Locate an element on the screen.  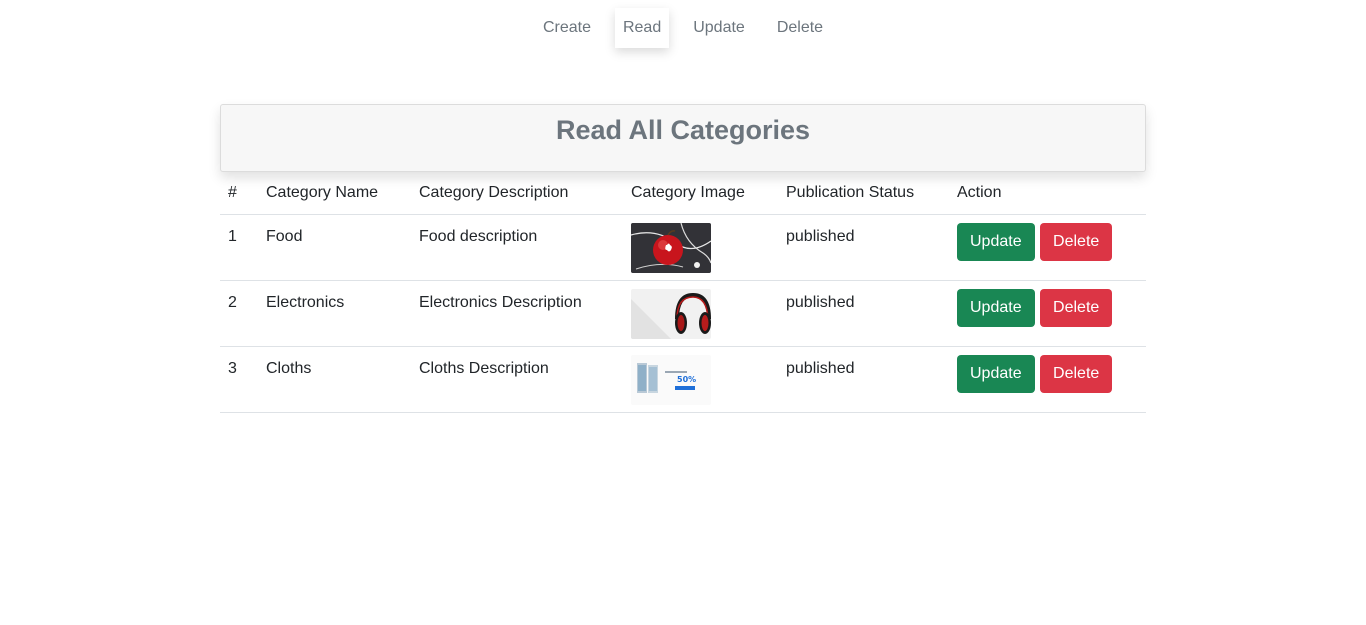
nav-read: Read is located at coordinates (642, 28).